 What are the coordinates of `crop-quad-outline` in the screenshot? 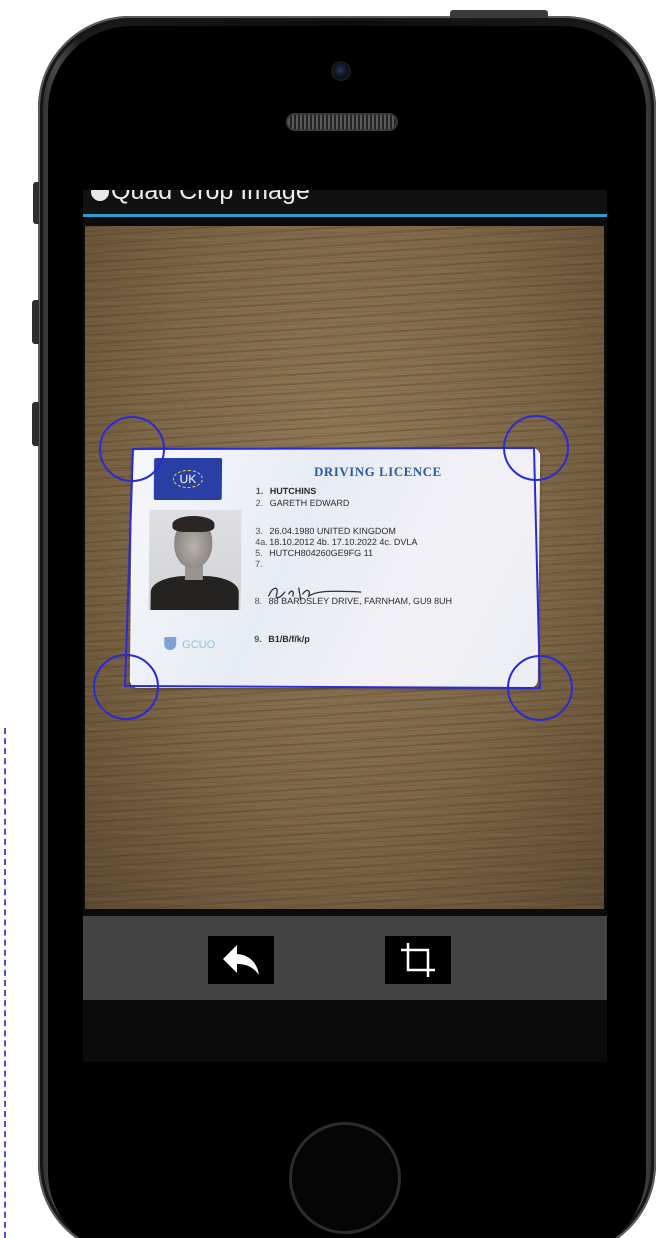 It's located at (332, 568).